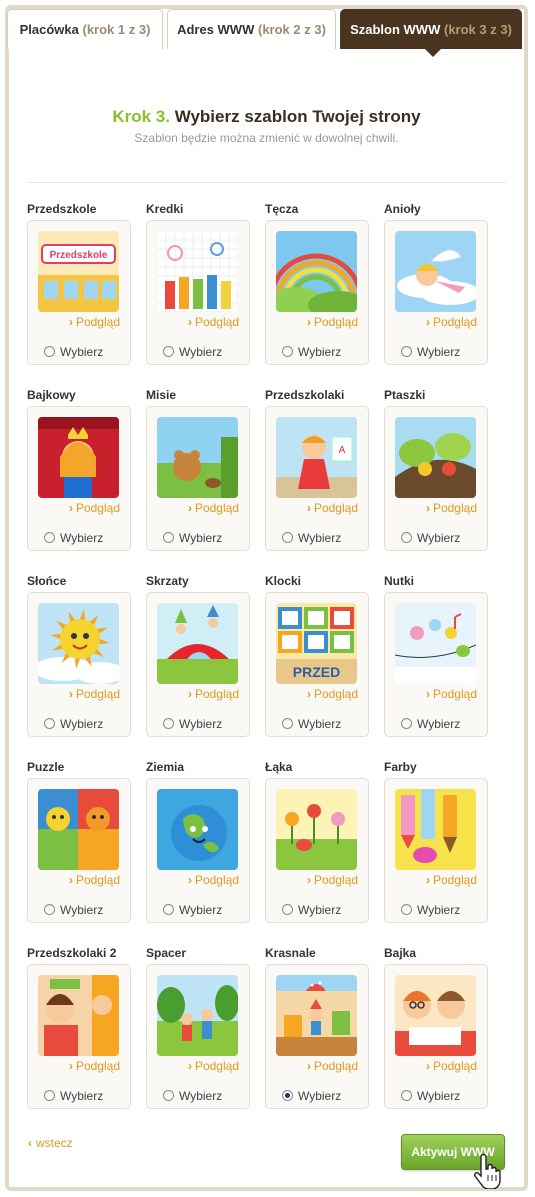 The image size is (535, 1197). I want to click on step-title: Wybierz szablon Twojej strony, so click(297, 116).